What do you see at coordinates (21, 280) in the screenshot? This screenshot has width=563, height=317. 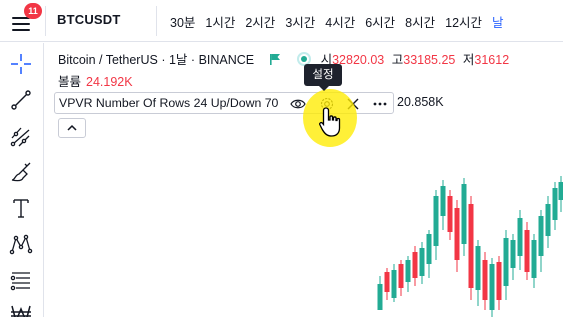 I see `fib-levels-icon` at bounding box center [21, 280].